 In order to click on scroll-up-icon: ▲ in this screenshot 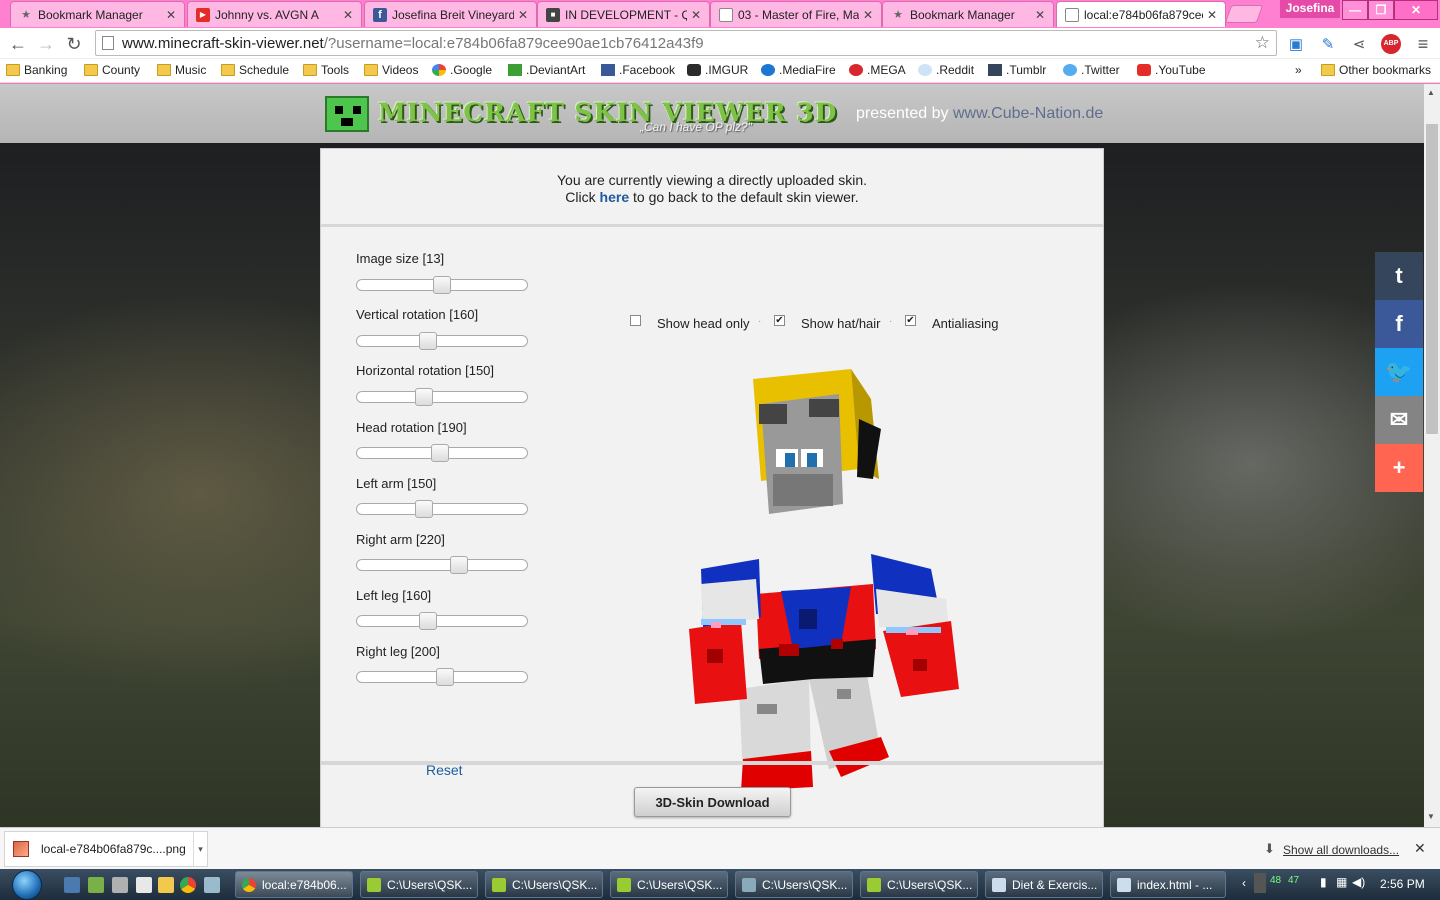, I will do `click(1431, 92)`.